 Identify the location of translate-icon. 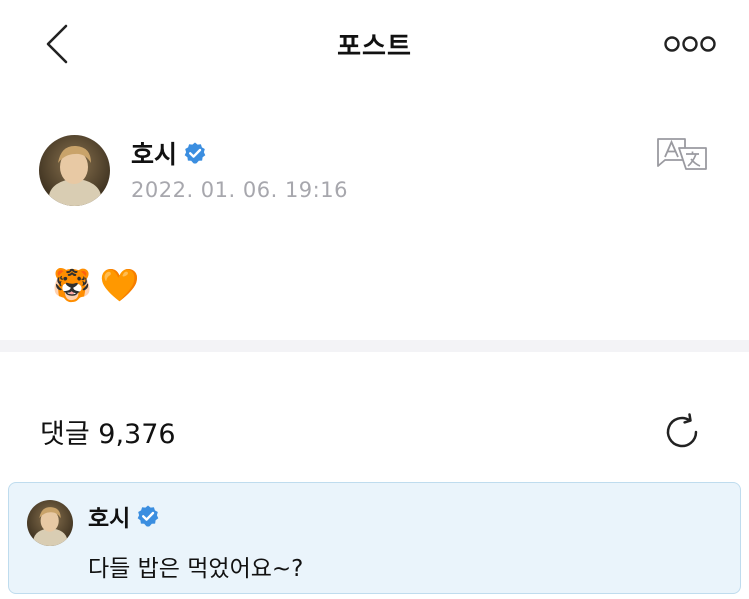
(682, 154).